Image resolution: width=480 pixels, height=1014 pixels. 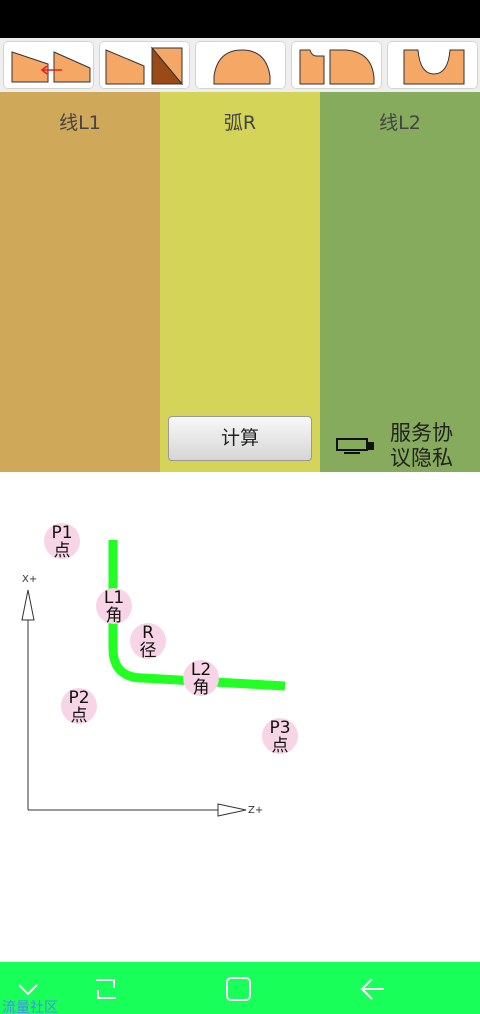 I want to click on chamfer-icon, so click(x=144, y=66).